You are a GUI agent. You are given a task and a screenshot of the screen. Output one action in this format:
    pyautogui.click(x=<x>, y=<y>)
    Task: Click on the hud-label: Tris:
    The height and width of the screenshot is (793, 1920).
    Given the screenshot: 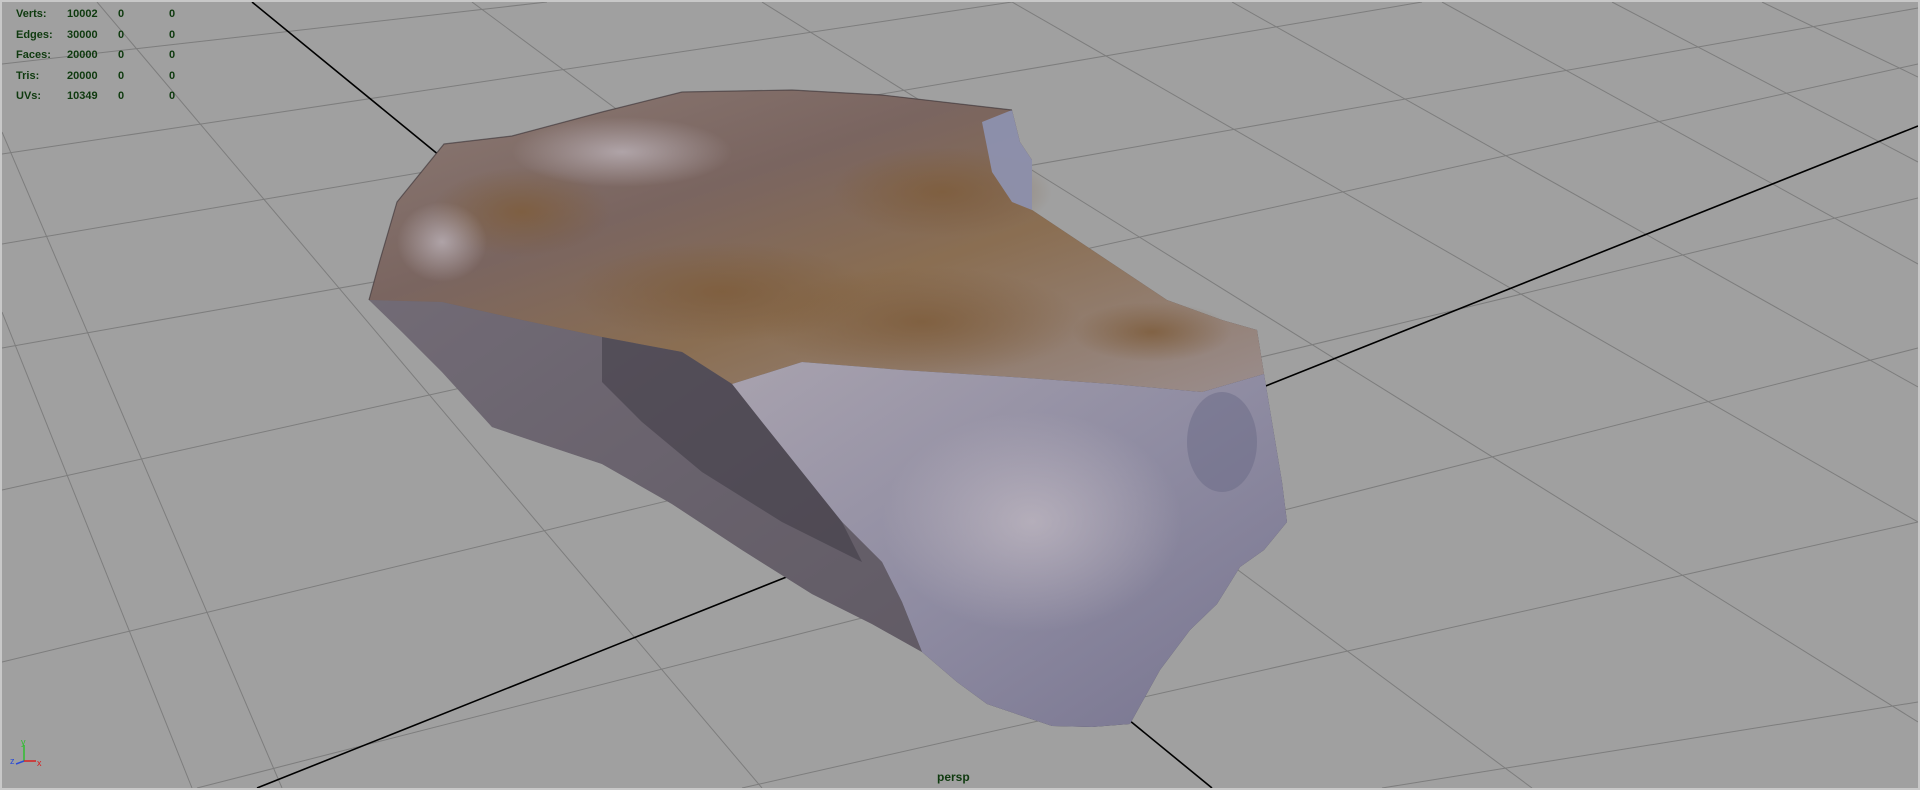 What is the action you would take?
    pyautogui.click(x=28, y=75)
    